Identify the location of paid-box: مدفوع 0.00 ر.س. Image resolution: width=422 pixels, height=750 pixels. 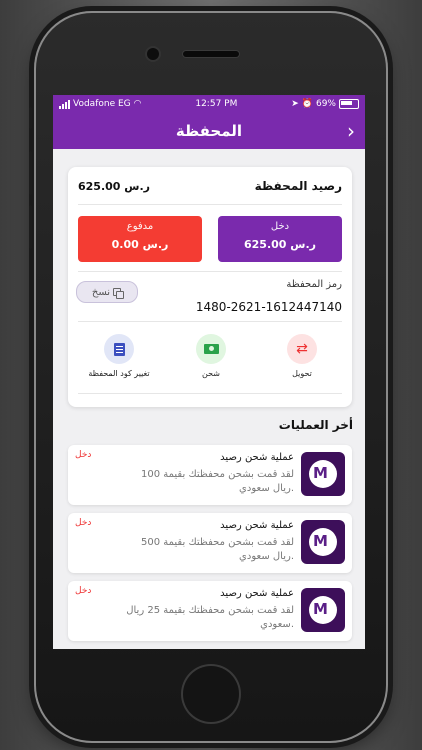
(140, 239).